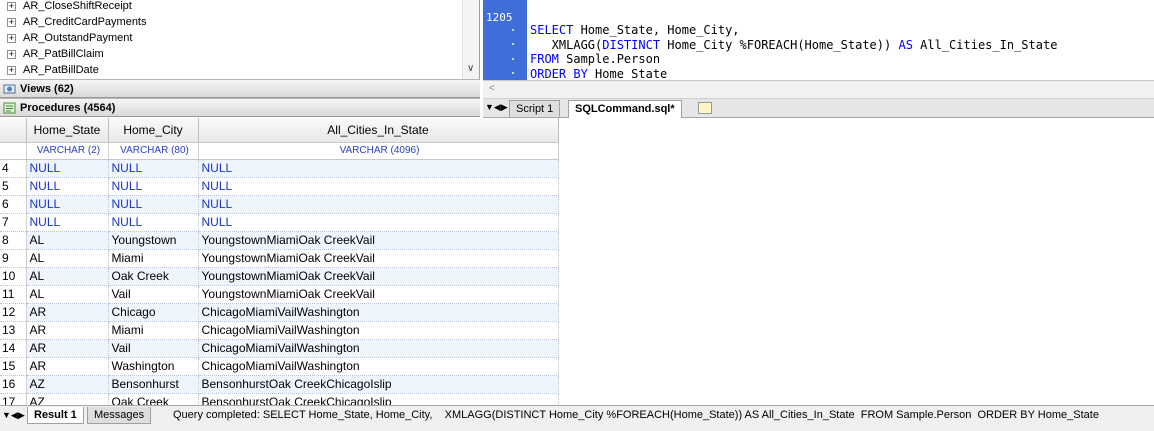  I want to click on code-line: SELECT Home_State, Home_City,, so click(793, 30).